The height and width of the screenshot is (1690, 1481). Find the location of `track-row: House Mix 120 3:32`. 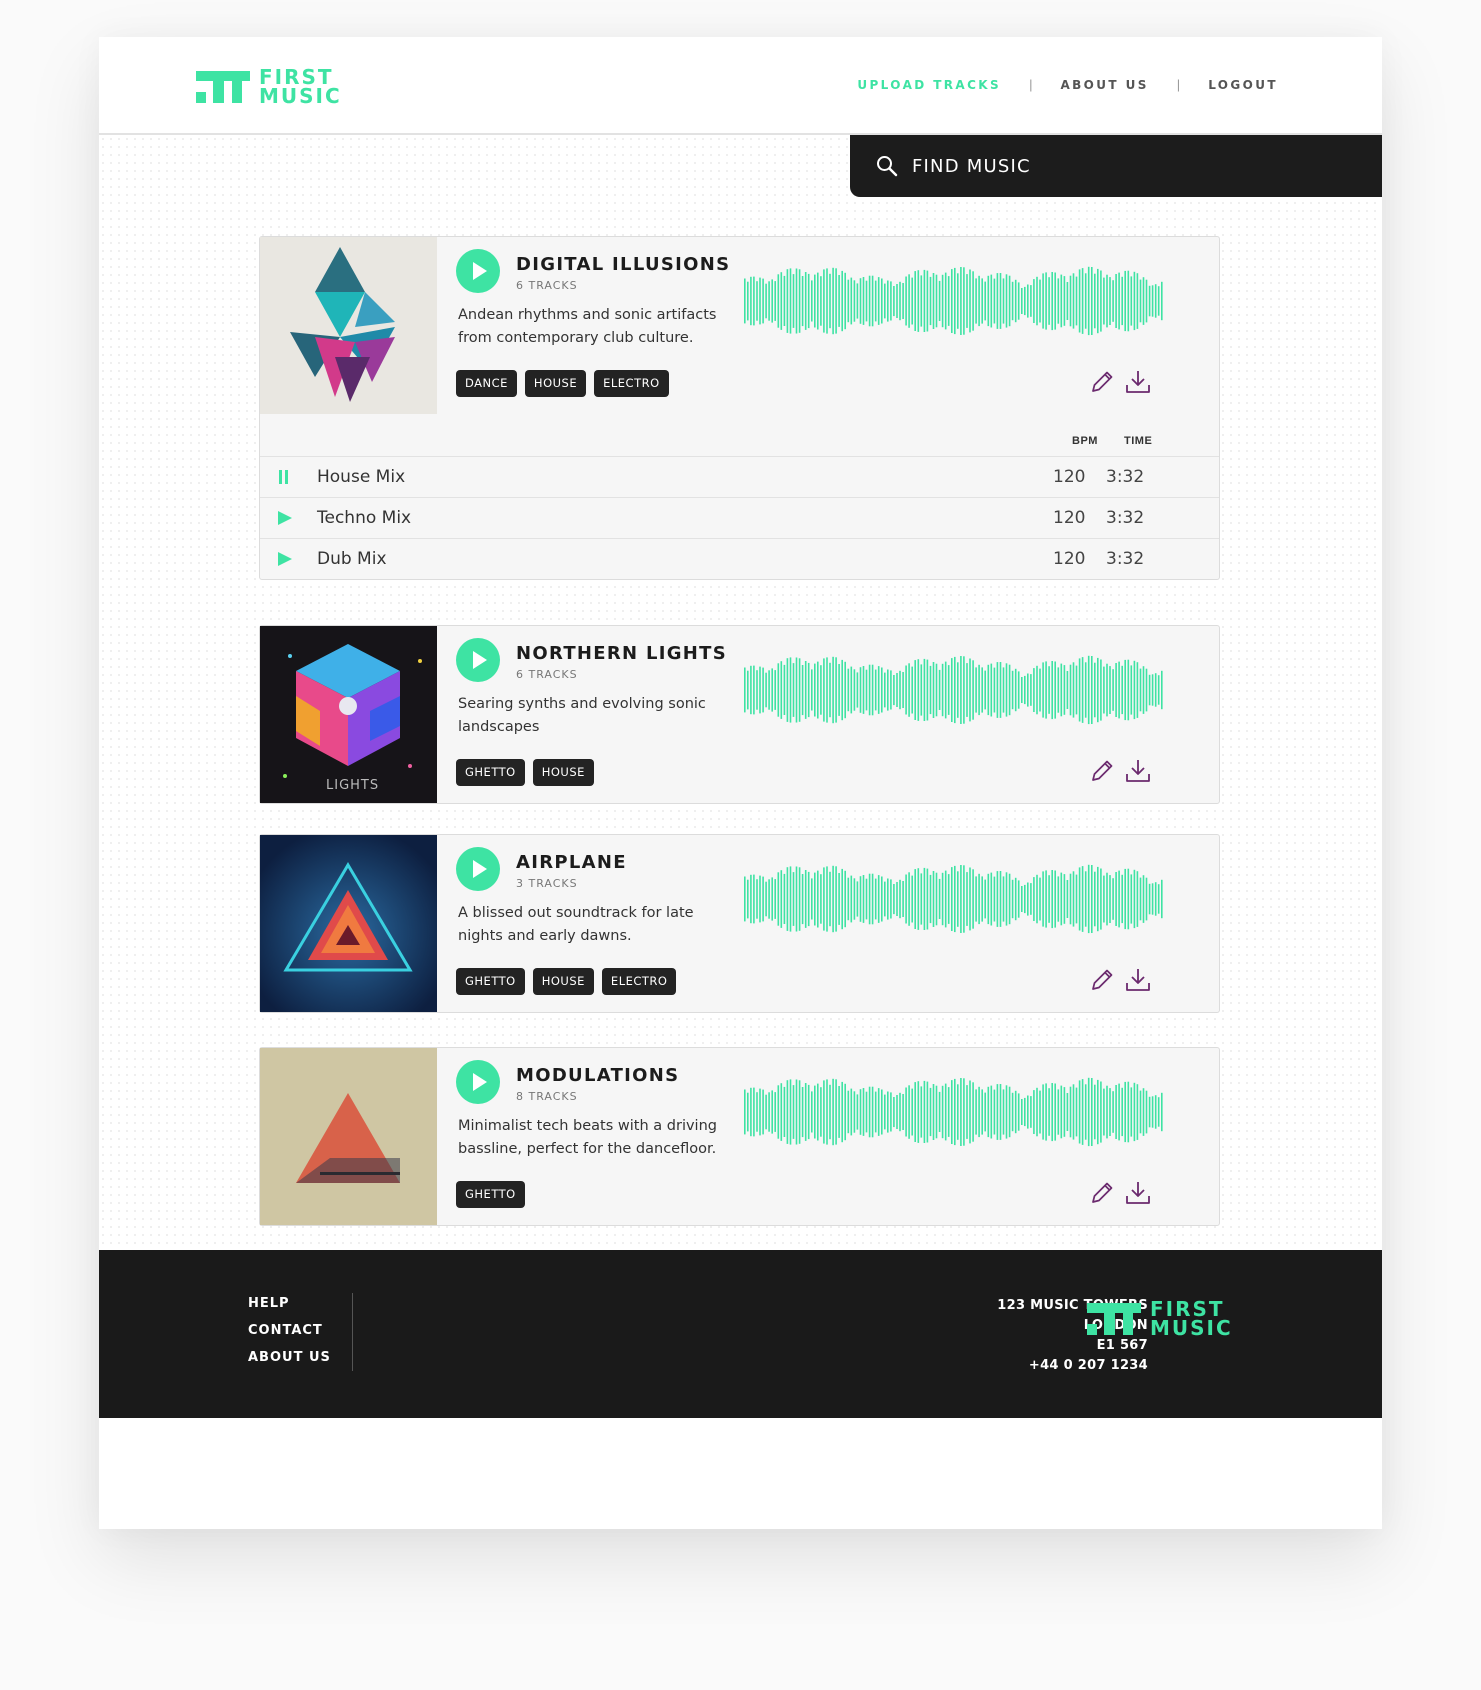

track-row: House Mix 120 3:32 is located at coordinates (739, 476).